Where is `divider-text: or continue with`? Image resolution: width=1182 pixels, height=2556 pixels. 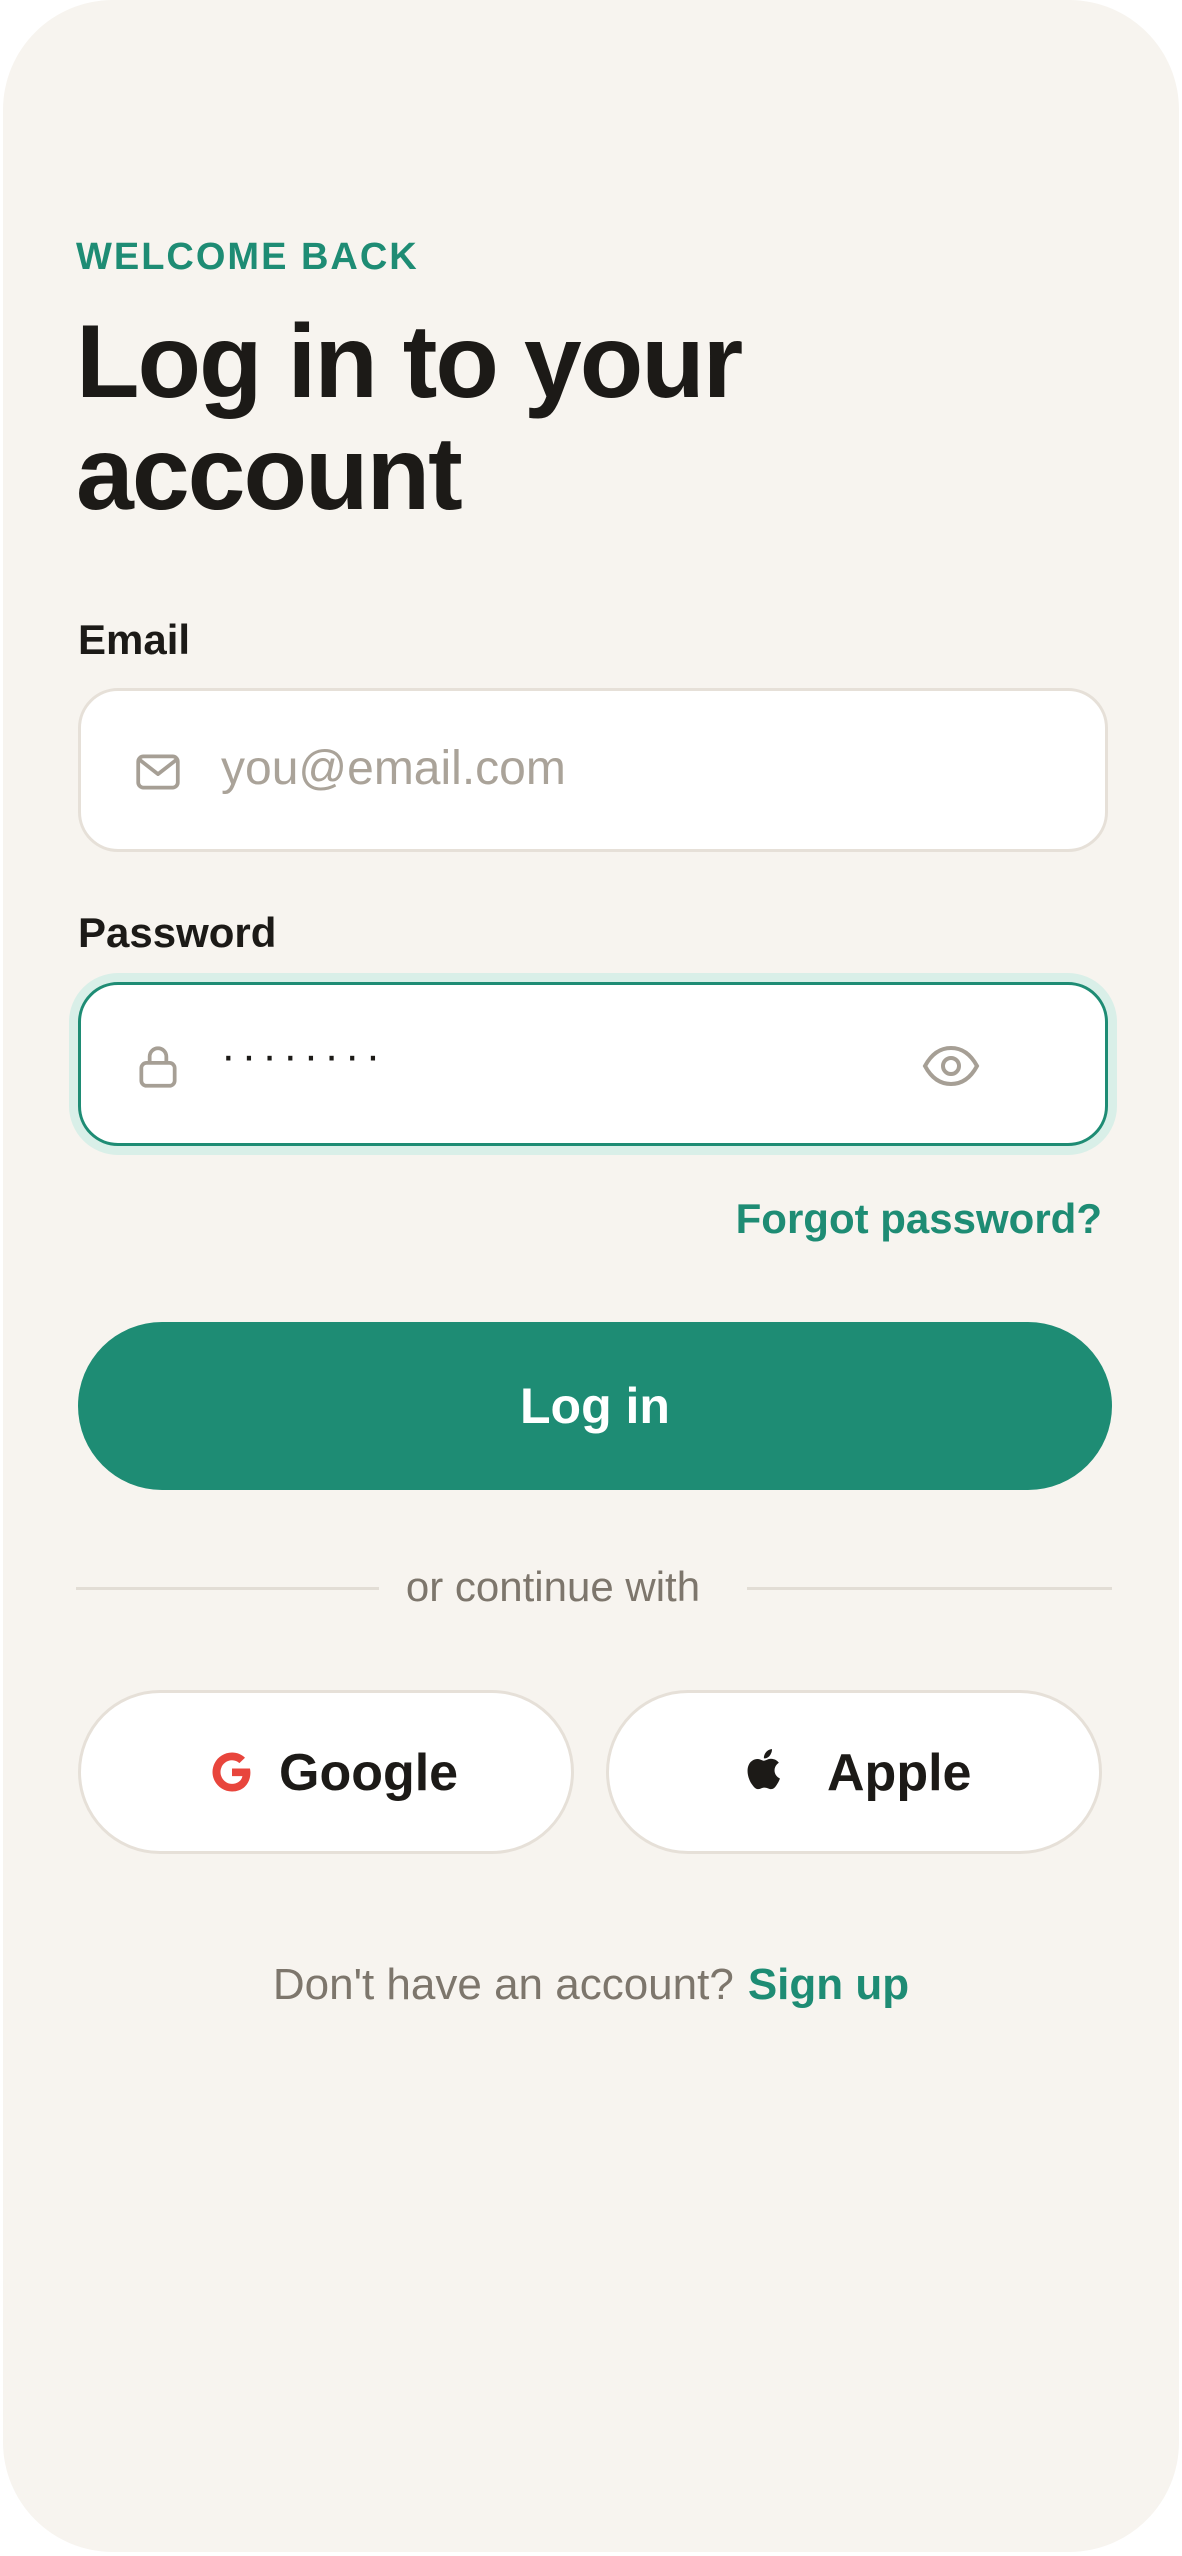
divider-text: or continue with is located at coordinates (553, 1586).